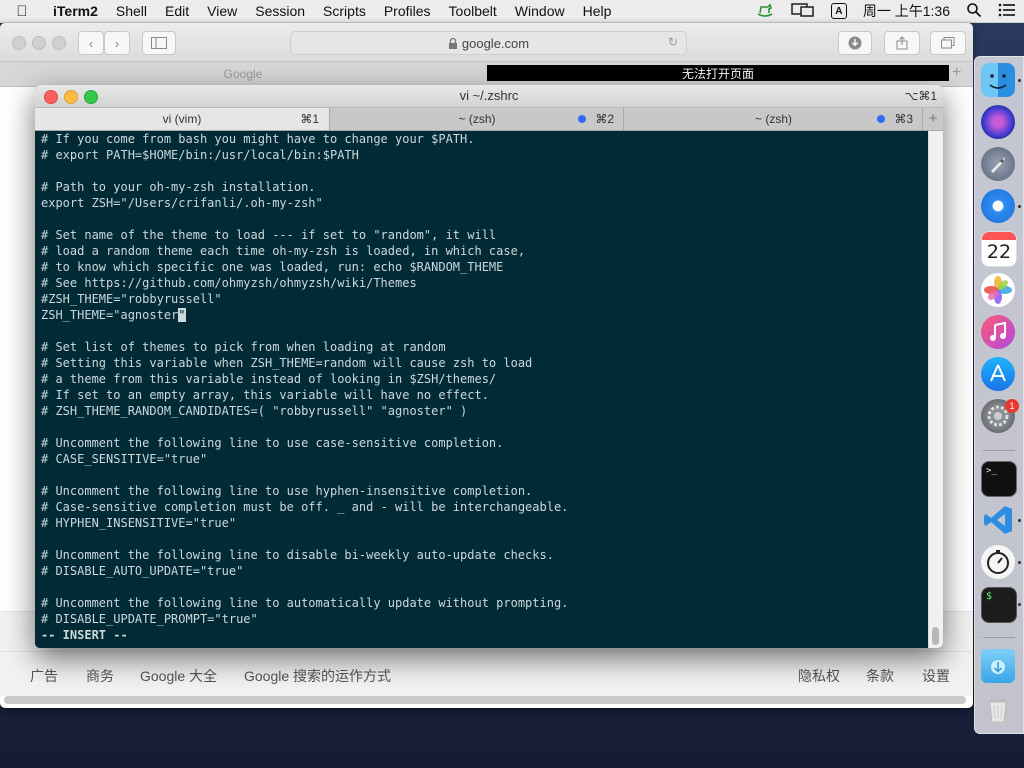 This screenshot has height=768, width=1024. Describe the element at coordinates (91, 43) in the screenshot. I see `back-button: ‹` at that location.